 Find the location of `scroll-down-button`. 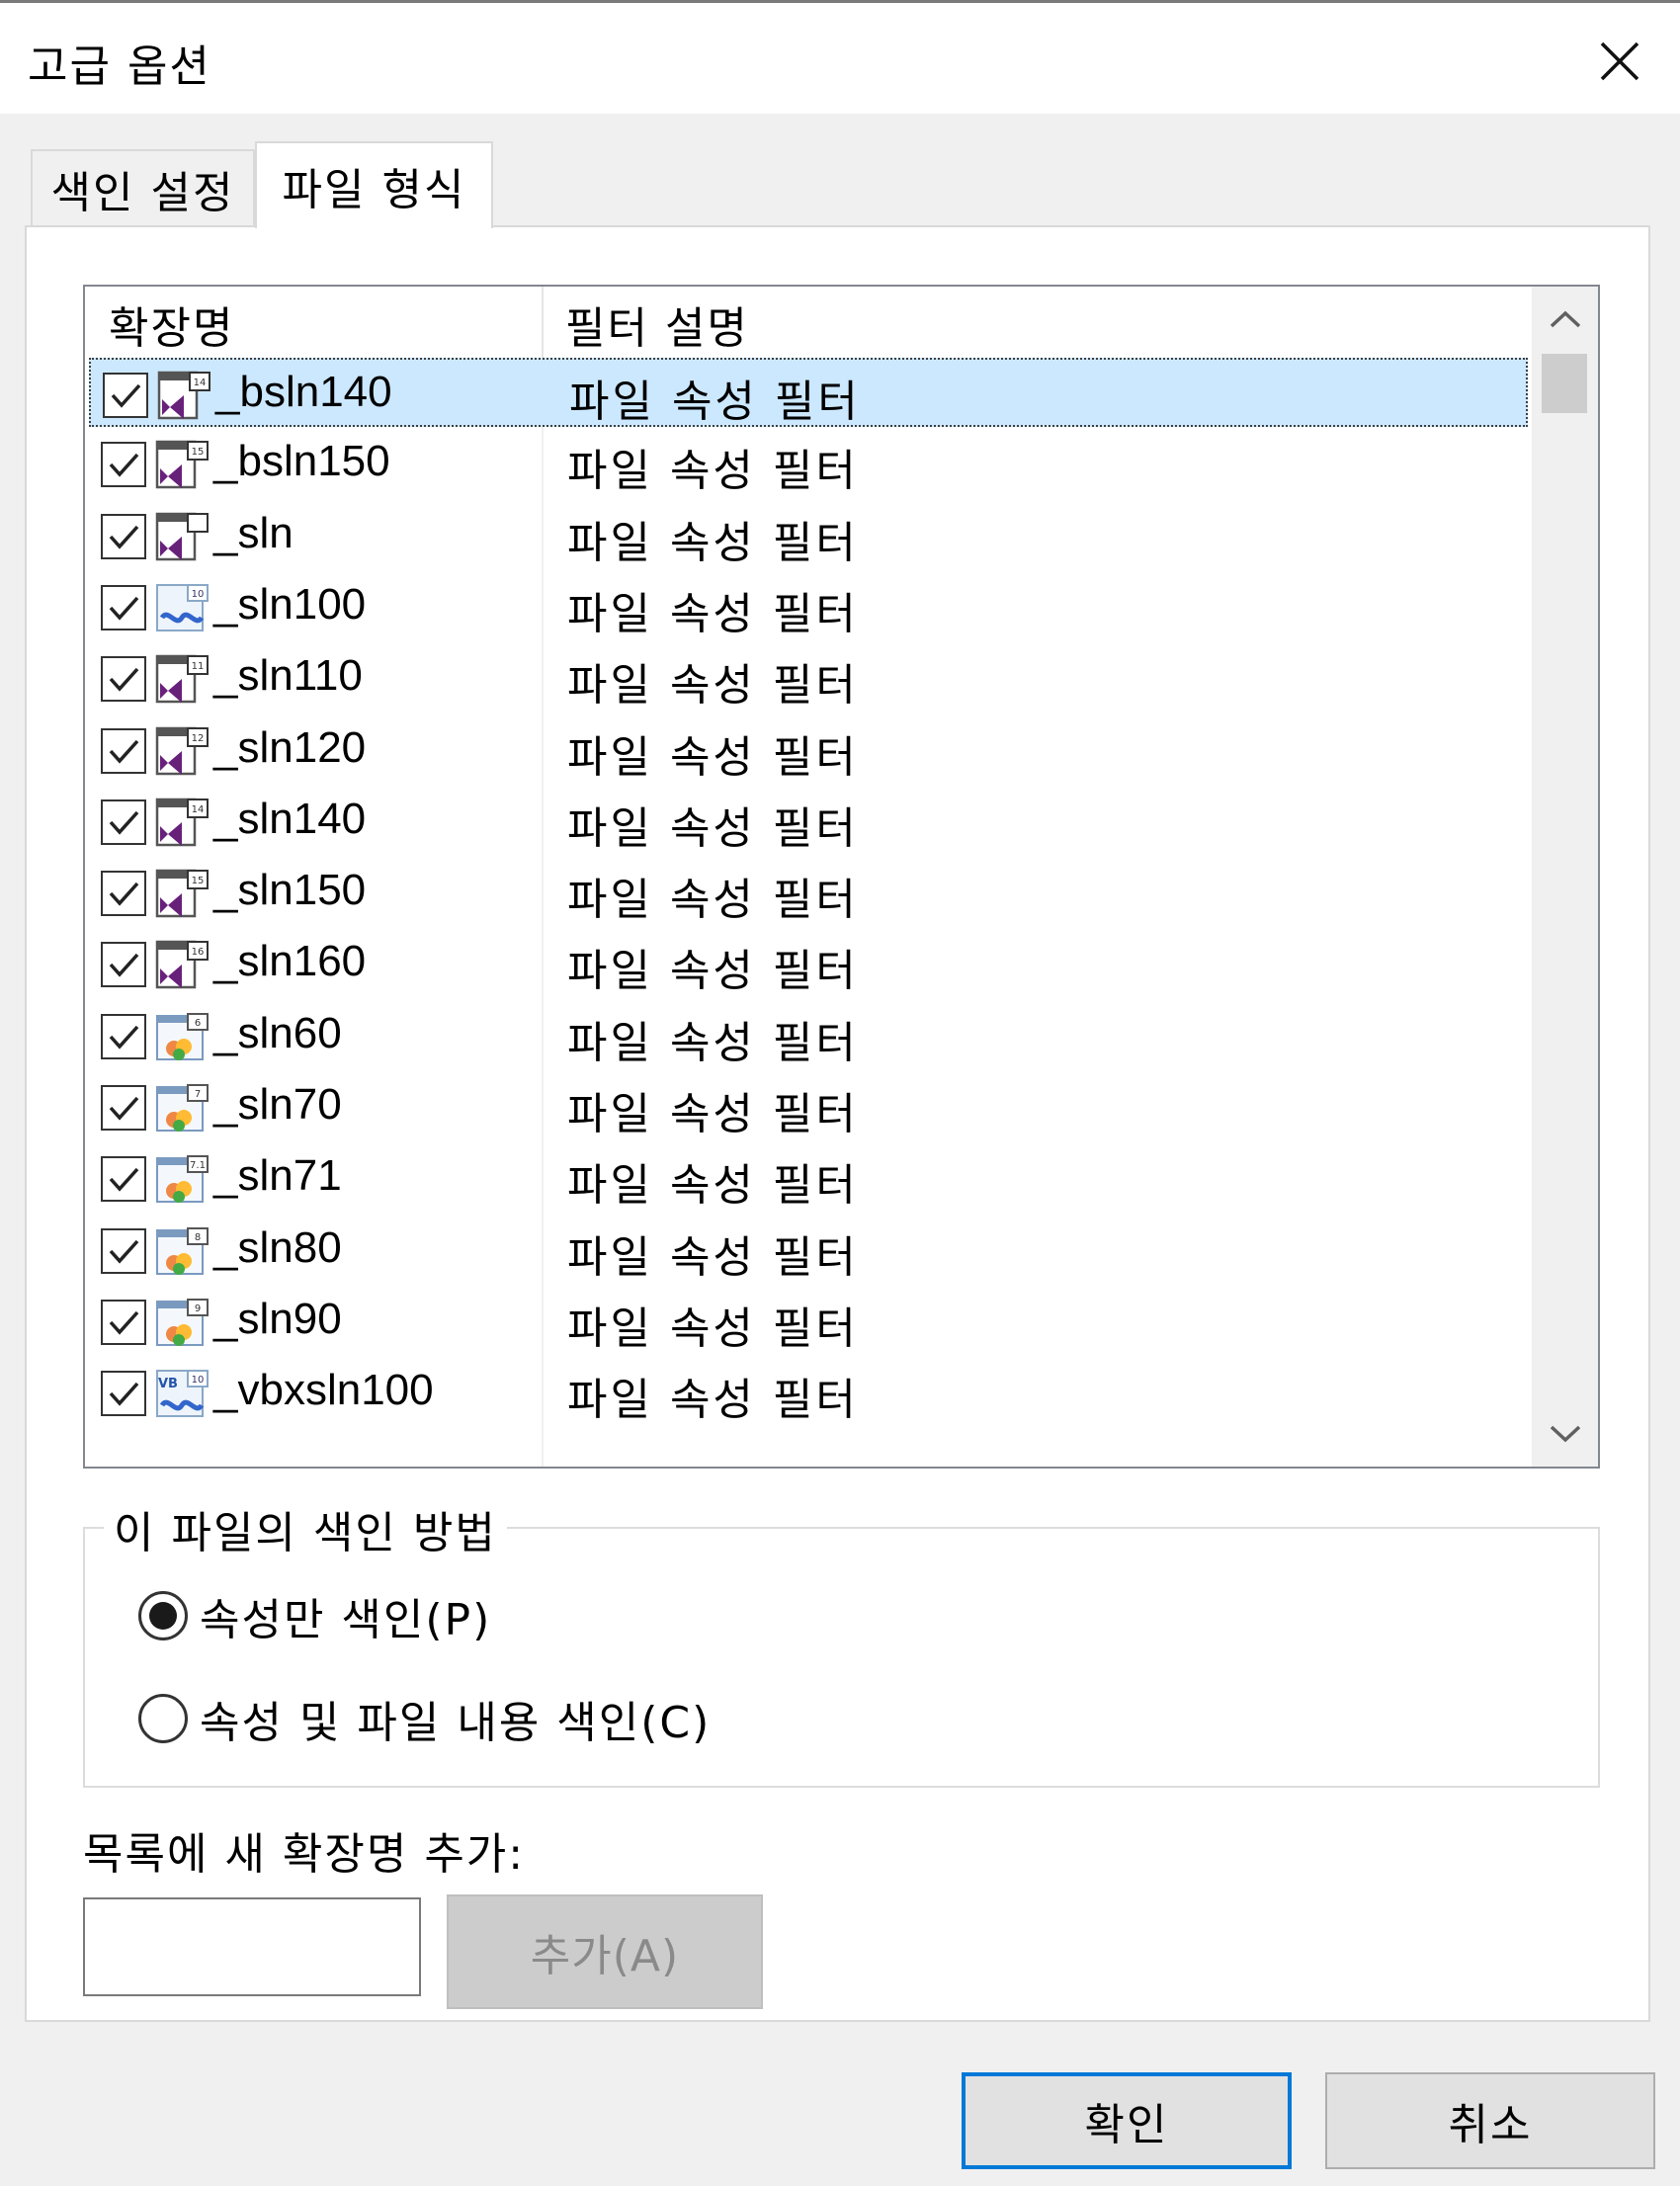

scroll-down-button is located at coordinates (1565, 1434).